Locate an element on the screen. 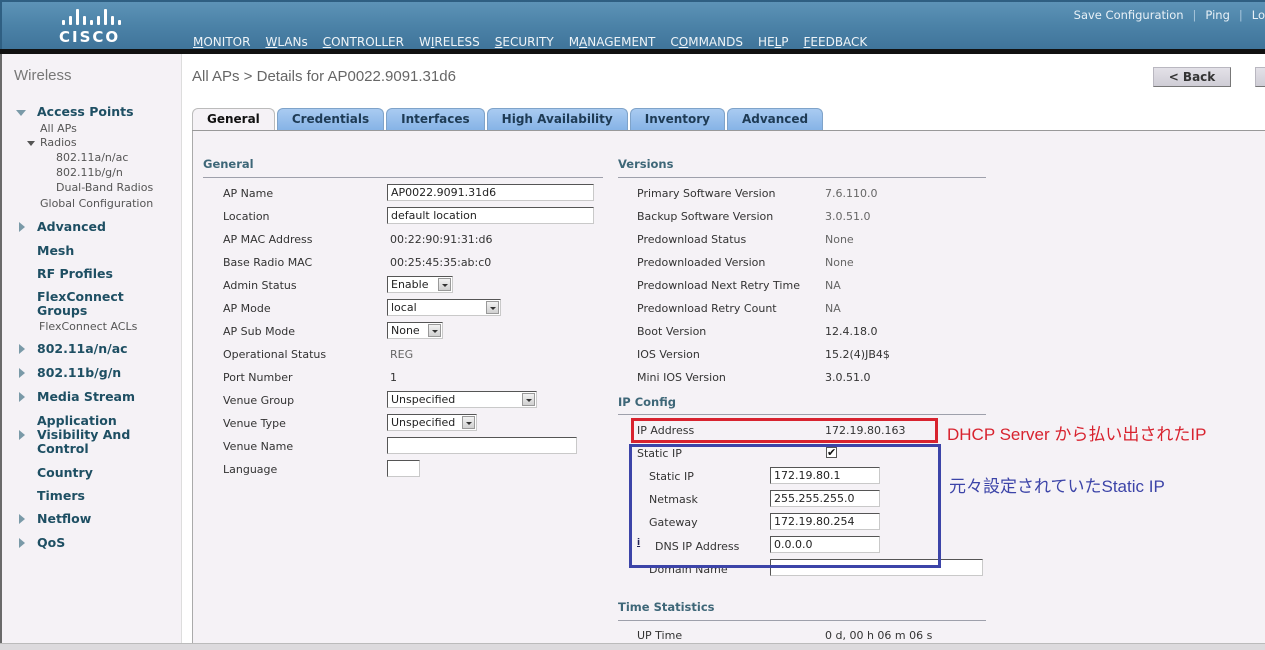 This screenshot has width=1265, height=650. base-radio-mac-value: 00:25:45:35:ab:c0 is located at coordinates (441, 262).